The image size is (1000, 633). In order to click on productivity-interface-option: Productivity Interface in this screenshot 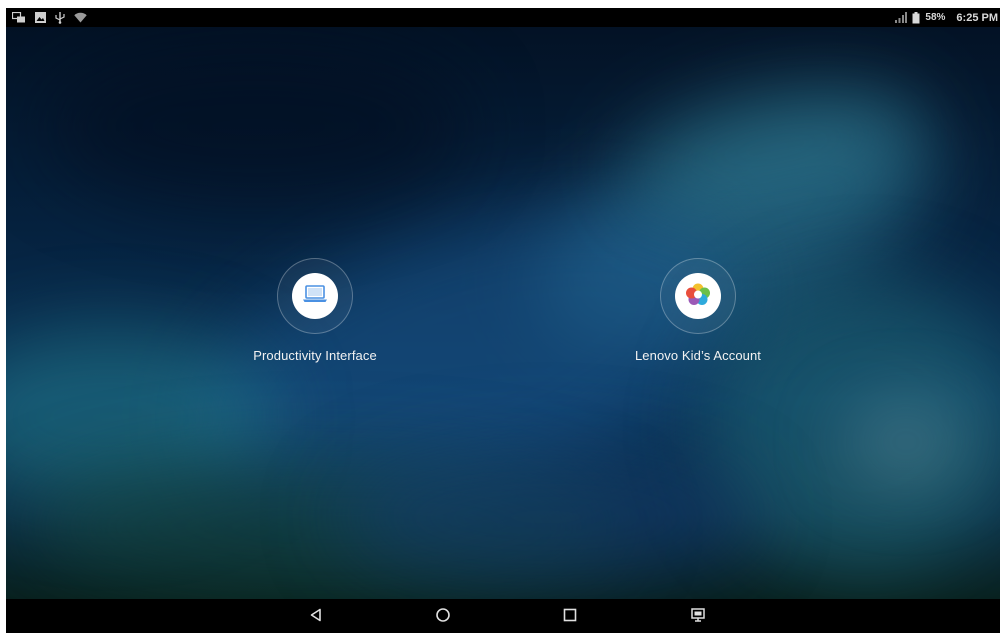, I will do `click(315, 310)`.